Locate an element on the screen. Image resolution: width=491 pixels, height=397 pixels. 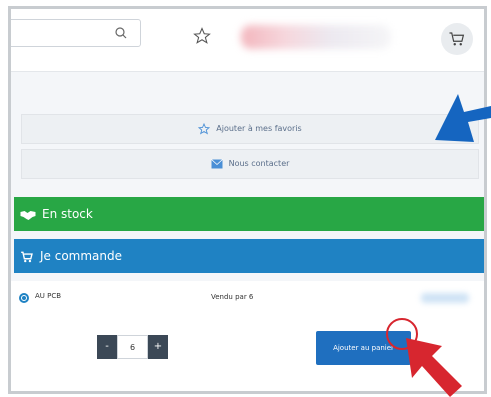
add-to-favorites-button: Ajouter à mes favoris is located at coordinates (250, 129).